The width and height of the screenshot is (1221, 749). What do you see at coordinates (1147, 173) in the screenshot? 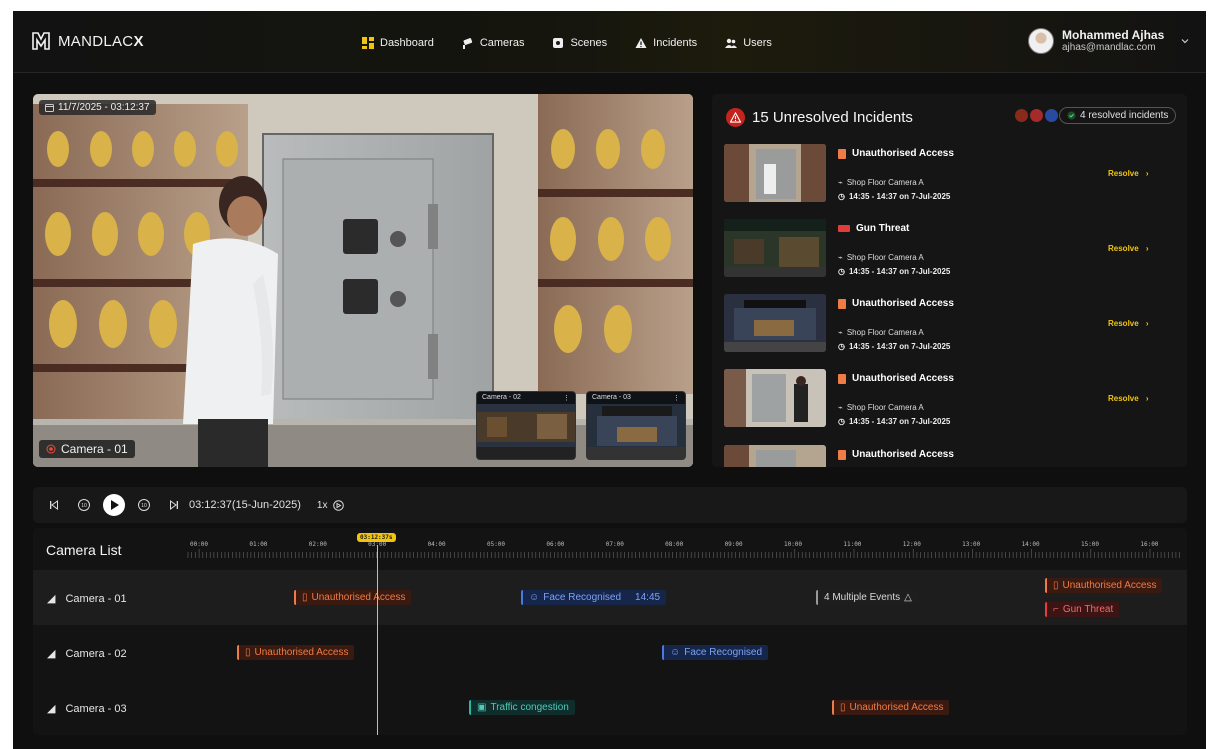
I see `chevron-right-icon: ›` at bounding box center [1147, 173].